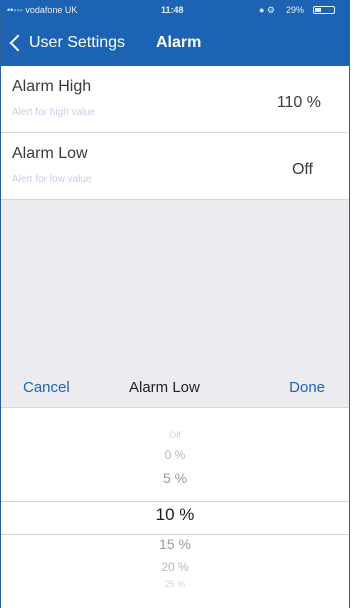 The width and height of the screenshot is (354, 608). Describe the element at coordinates (175, 515) in the screenshot. I see `picker-option-selected: 10 %` at that location.